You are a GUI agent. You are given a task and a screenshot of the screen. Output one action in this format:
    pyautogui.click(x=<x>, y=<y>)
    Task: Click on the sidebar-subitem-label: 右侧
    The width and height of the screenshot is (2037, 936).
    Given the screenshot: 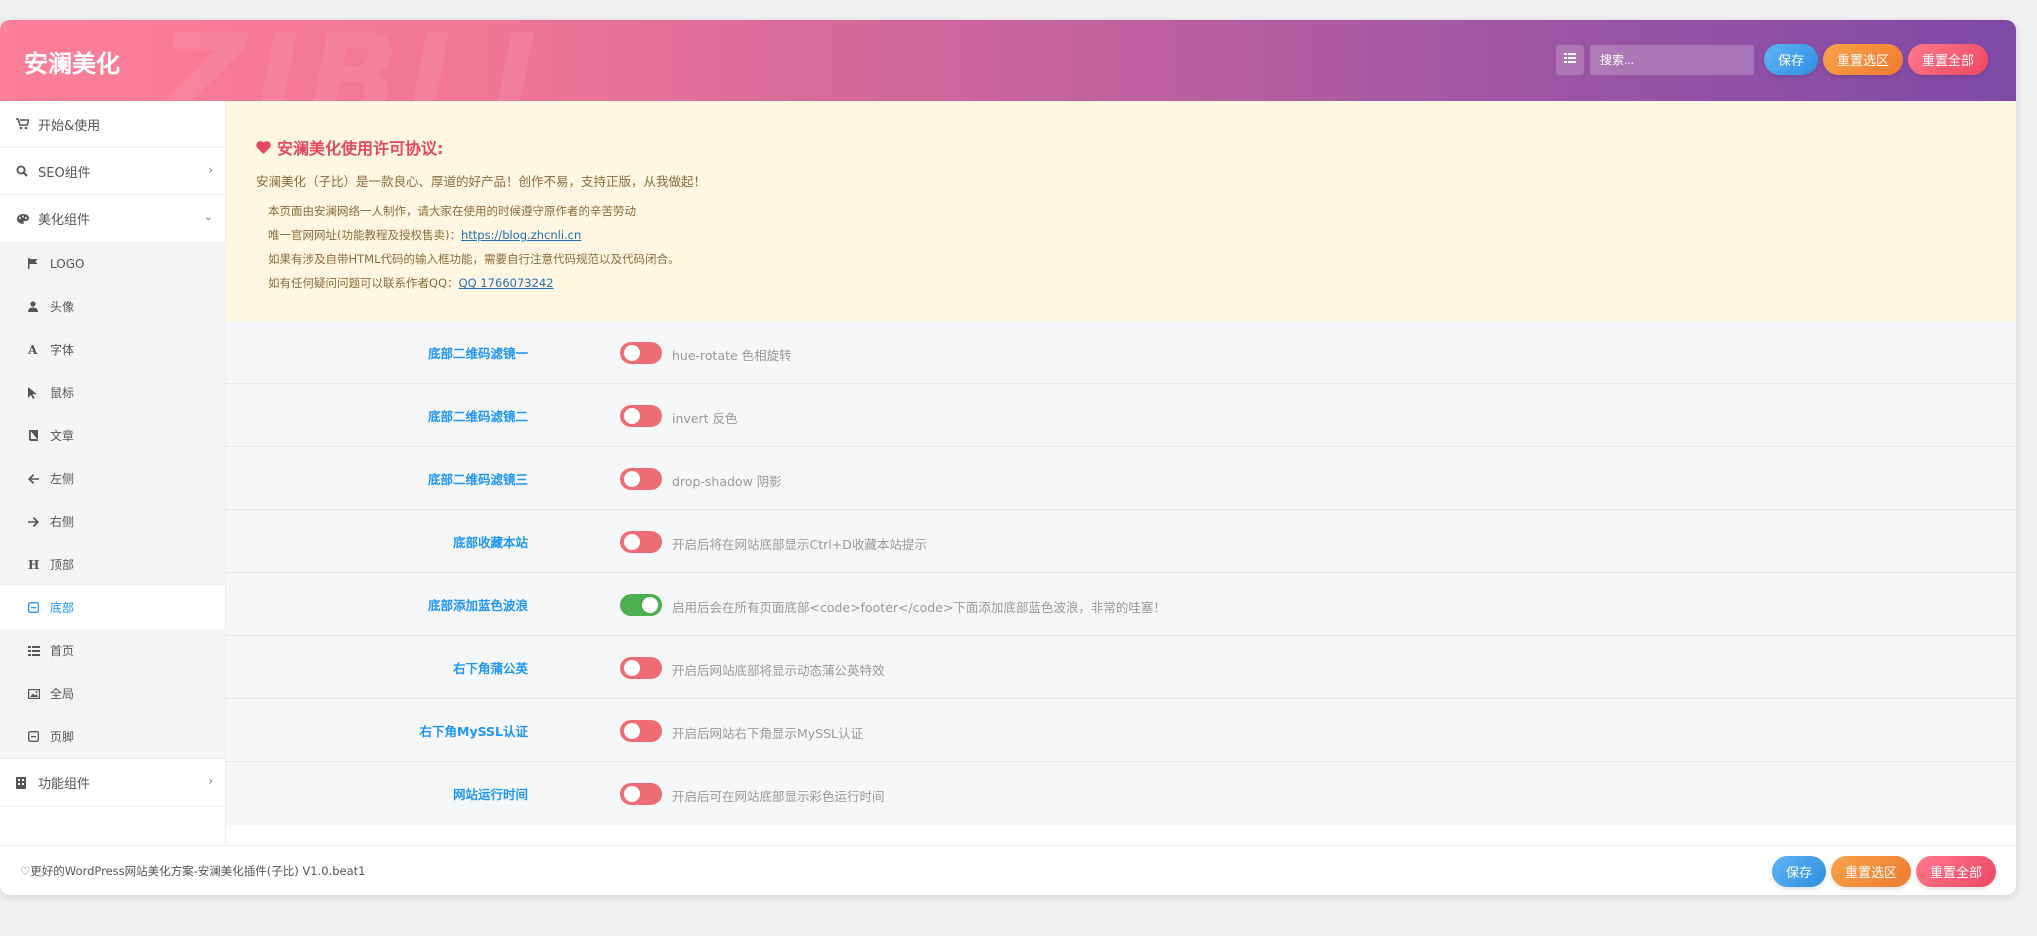 What is the action you would take?
    pyautogui.click(x=62, y=522)
    